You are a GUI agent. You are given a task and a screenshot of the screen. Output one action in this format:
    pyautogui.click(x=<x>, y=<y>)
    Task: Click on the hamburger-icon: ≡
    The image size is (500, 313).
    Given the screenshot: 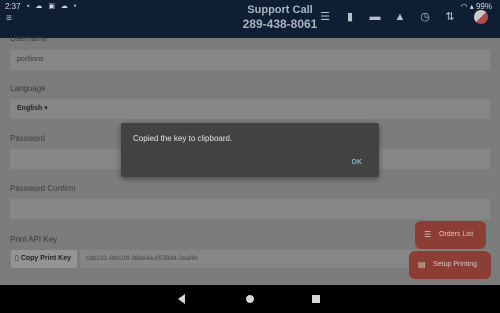 What is the action you would take?
    pyautogui.click(x=9, y=19)
    